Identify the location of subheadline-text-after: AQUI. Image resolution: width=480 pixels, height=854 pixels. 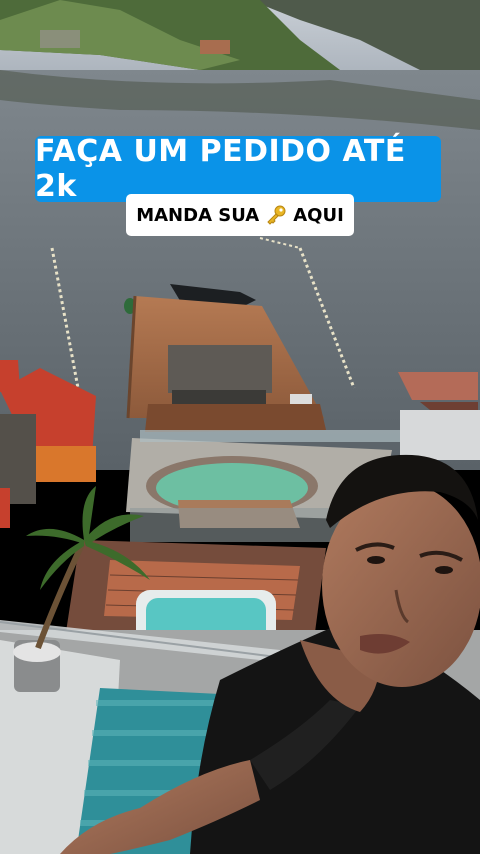
(318, 215).